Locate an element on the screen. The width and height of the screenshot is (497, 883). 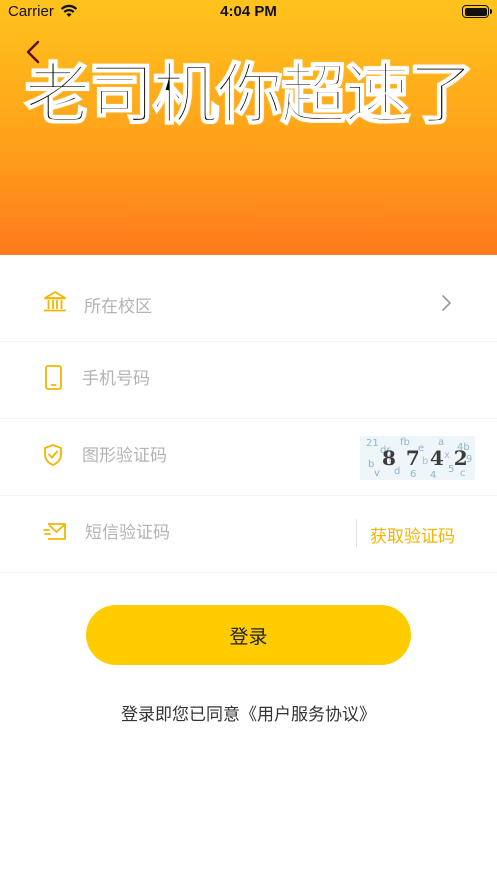
captcha-code: 8742 is located at coordinates (430, 458).